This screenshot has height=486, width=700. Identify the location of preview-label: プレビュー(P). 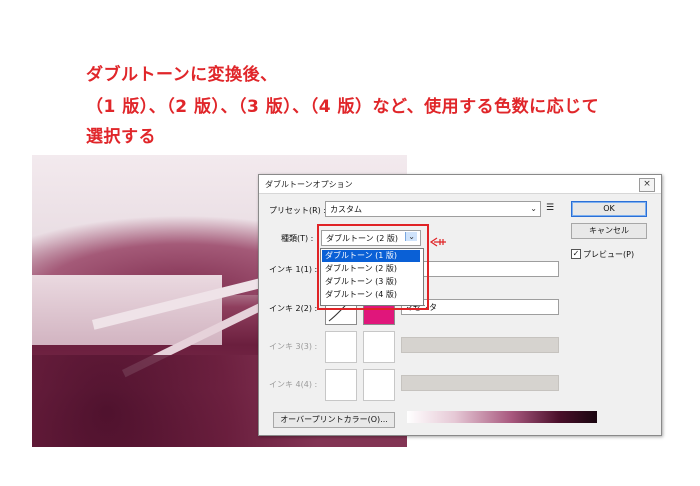
(609, 254).